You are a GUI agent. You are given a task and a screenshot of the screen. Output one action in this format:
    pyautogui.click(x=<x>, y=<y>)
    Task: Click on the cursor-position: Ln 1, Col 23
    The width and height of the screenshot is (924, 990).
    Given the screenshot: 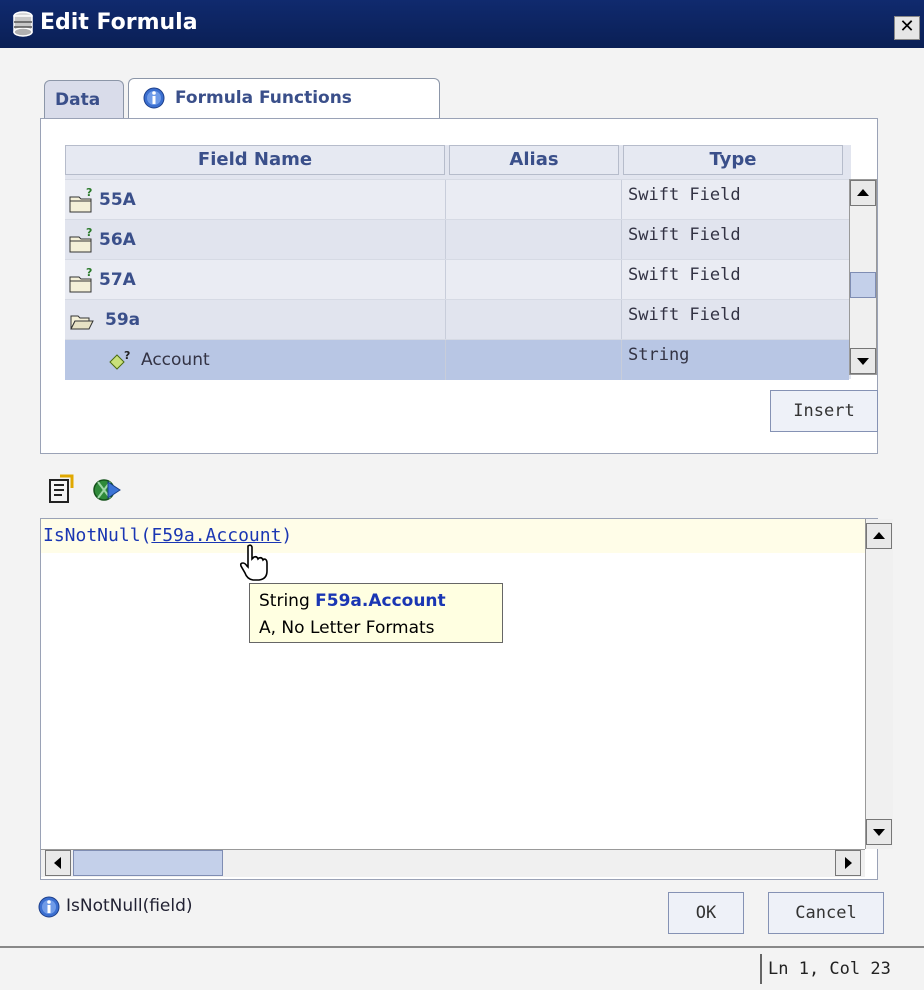 What is the action you would take?
    pyautogui.click(x=825, y=969)
    